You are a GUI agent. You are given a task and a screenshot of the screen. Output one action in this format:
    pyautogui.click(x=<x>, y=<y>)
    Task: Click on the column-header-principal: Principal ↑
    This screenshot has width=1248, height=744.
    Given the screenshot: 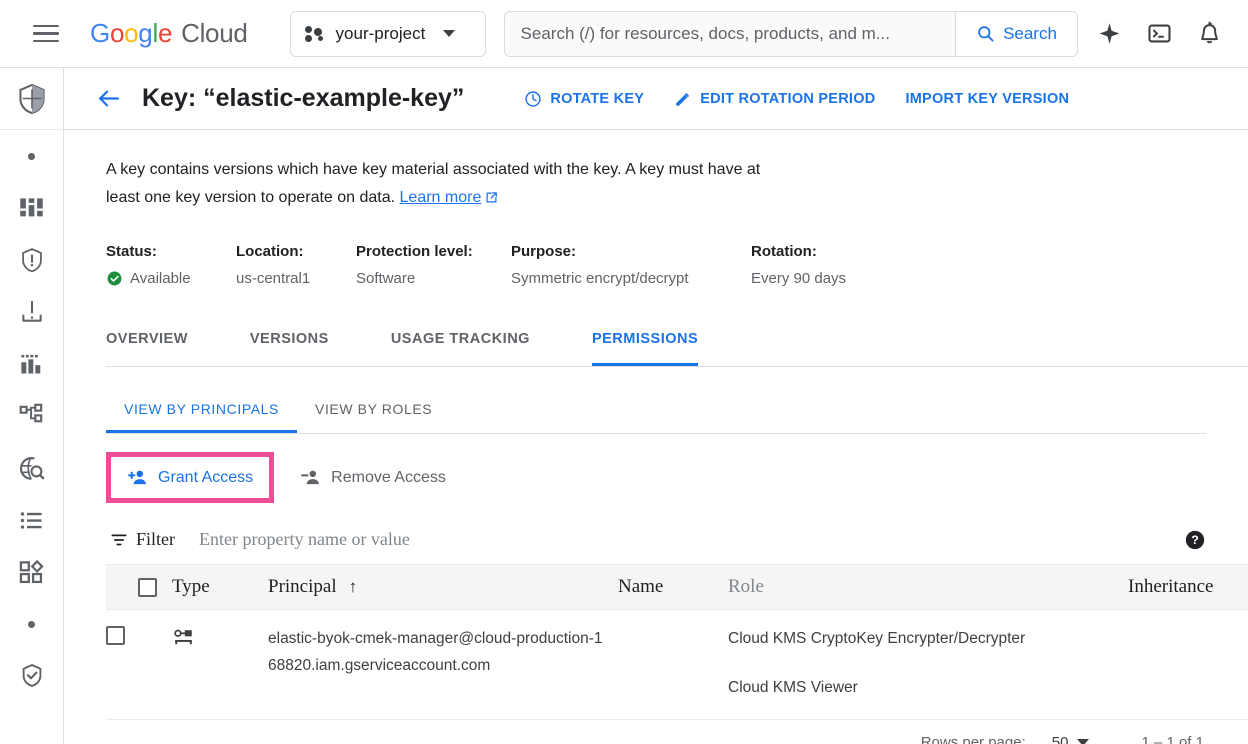 What is the action you would take?
    pyautogui.click(x=443, y=587)
    